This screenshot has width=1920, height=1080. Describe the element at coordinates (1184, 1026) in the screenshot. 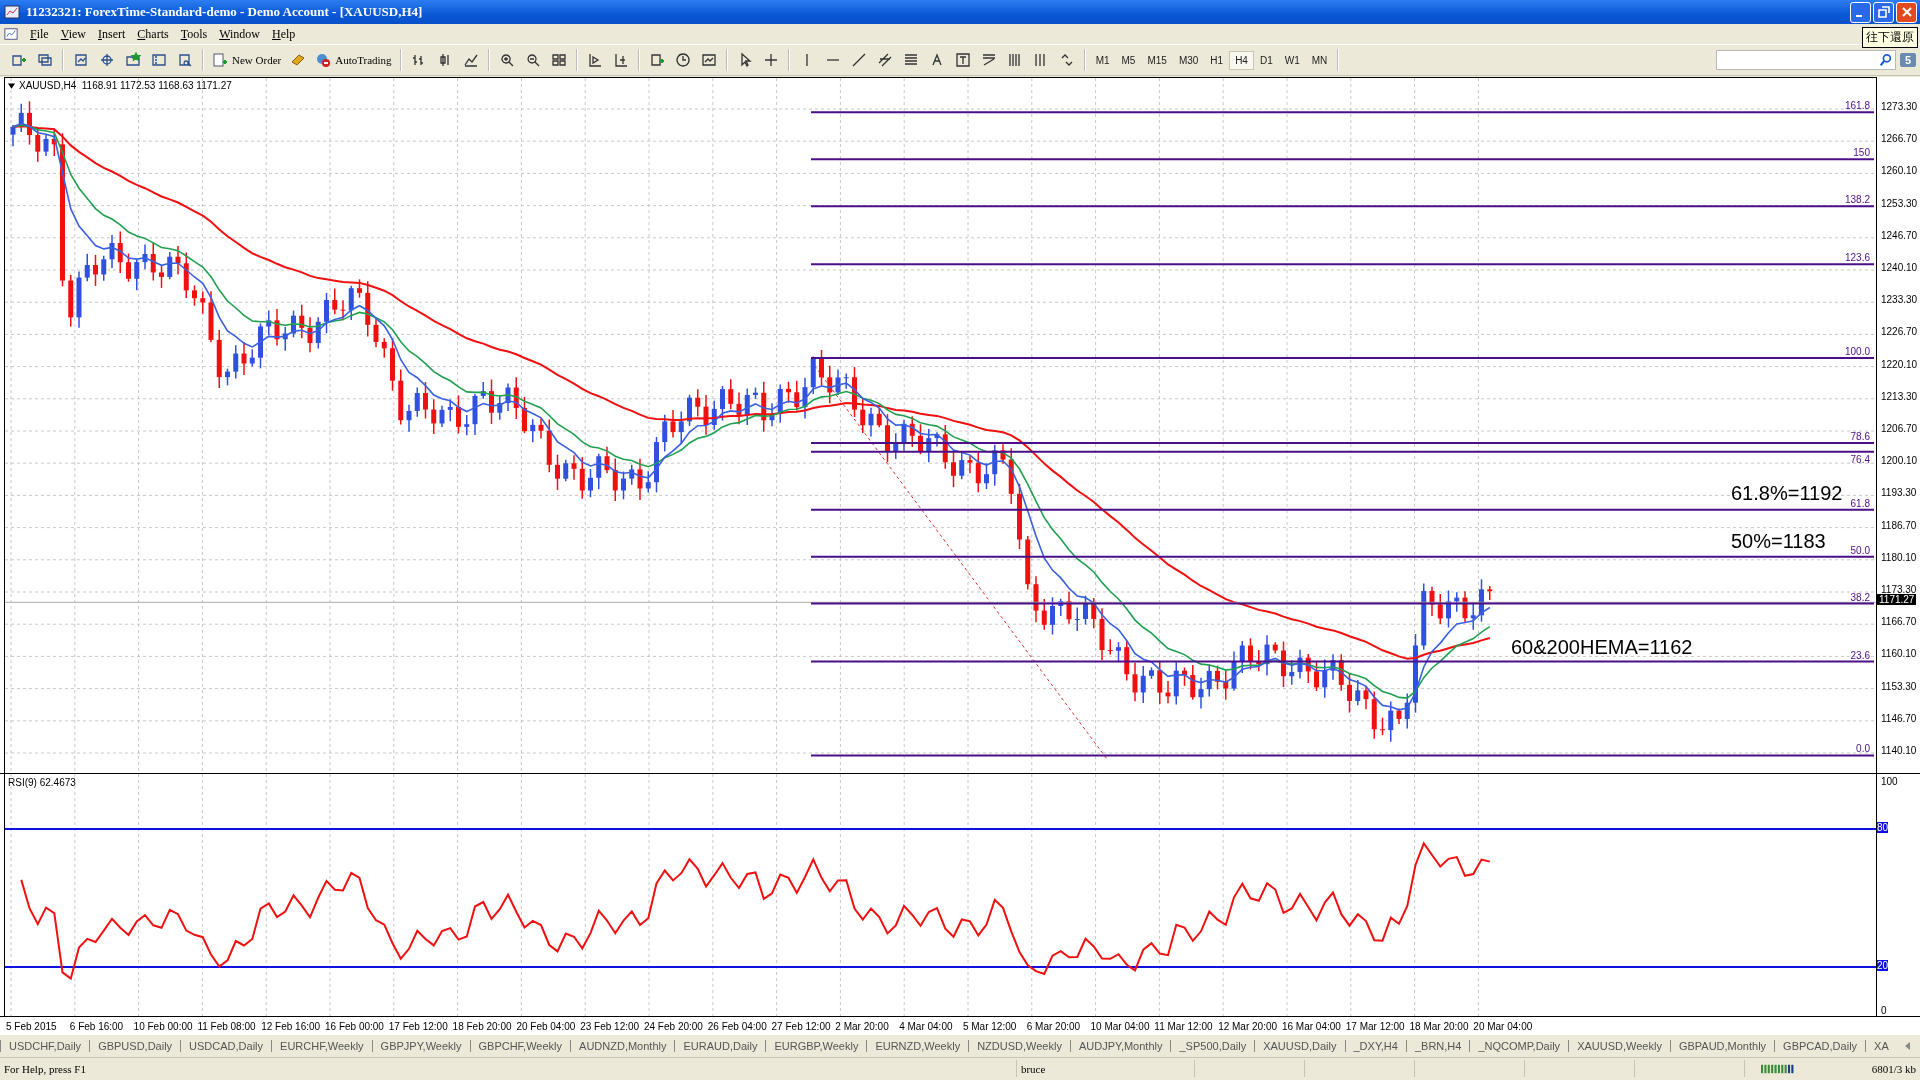

I see `time-axis-label: 11 Mar 12:00` at that location.